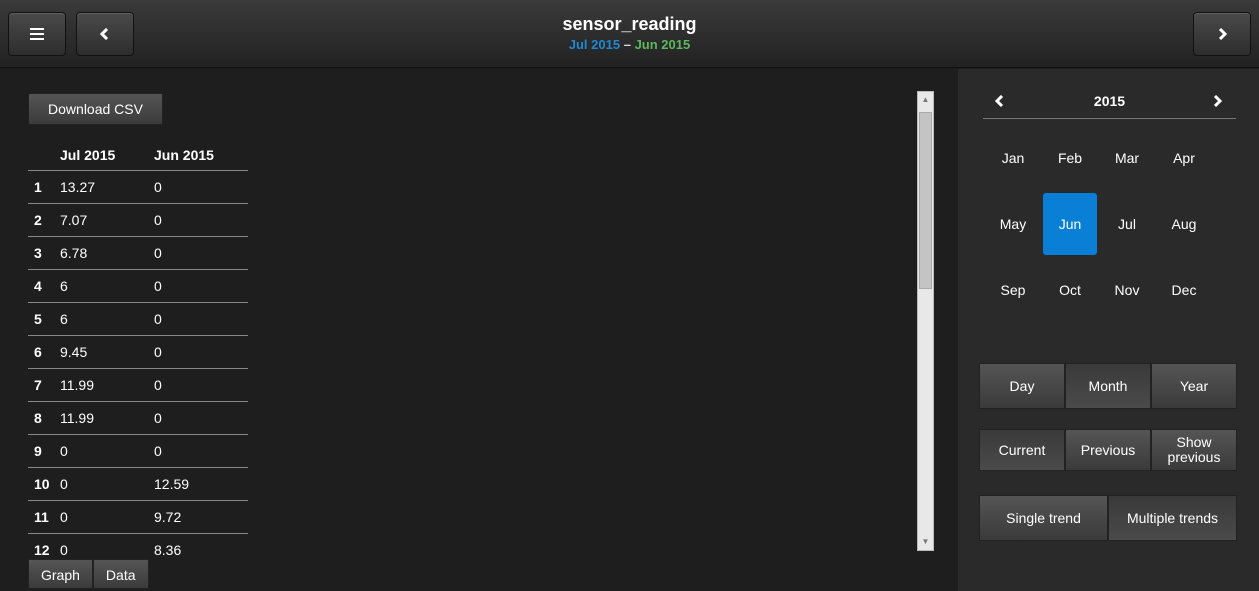 The height and width of the screenshot is (591, 1259). Describe the element at coordinates (138, 547) in the screenshot. I see `table-row: 12 0 8.36` at that location.